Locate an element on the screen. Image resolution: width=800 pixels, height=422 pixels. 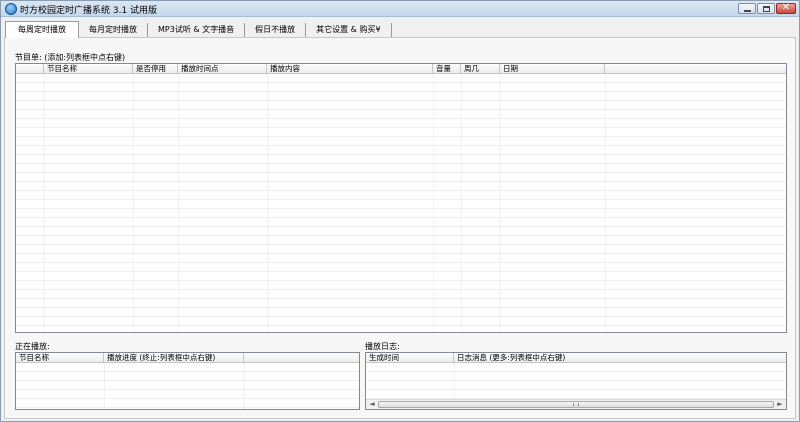
play-log-label: 播放日志: is located at coordinates (382, 346).